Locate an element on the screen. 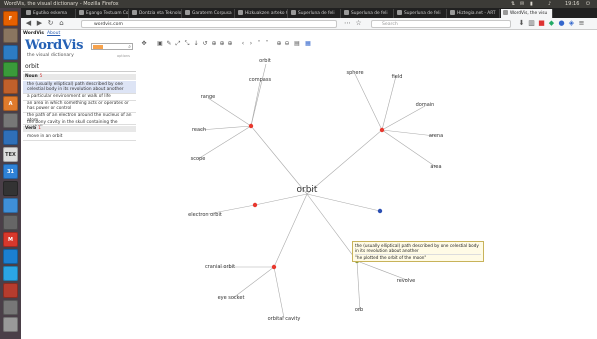 Image resolution: width=597 pixels, height=339 pixels. sense-item: move in an orbit is located at coordinates (79, 137).